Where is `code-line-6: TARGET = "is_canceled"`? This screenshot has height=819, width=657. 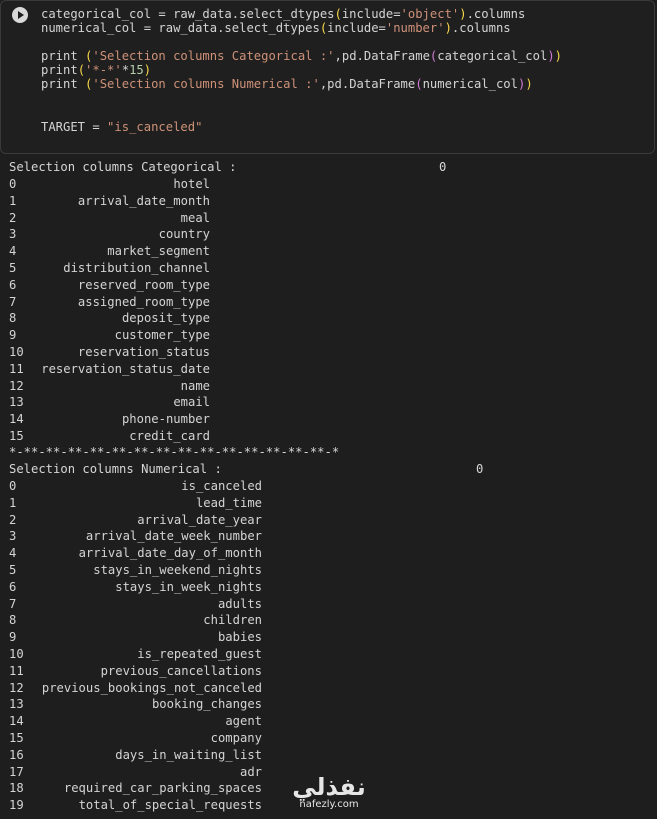 code-line-6: TARGET = "is_canceled" is located at coordinates (122, 127).